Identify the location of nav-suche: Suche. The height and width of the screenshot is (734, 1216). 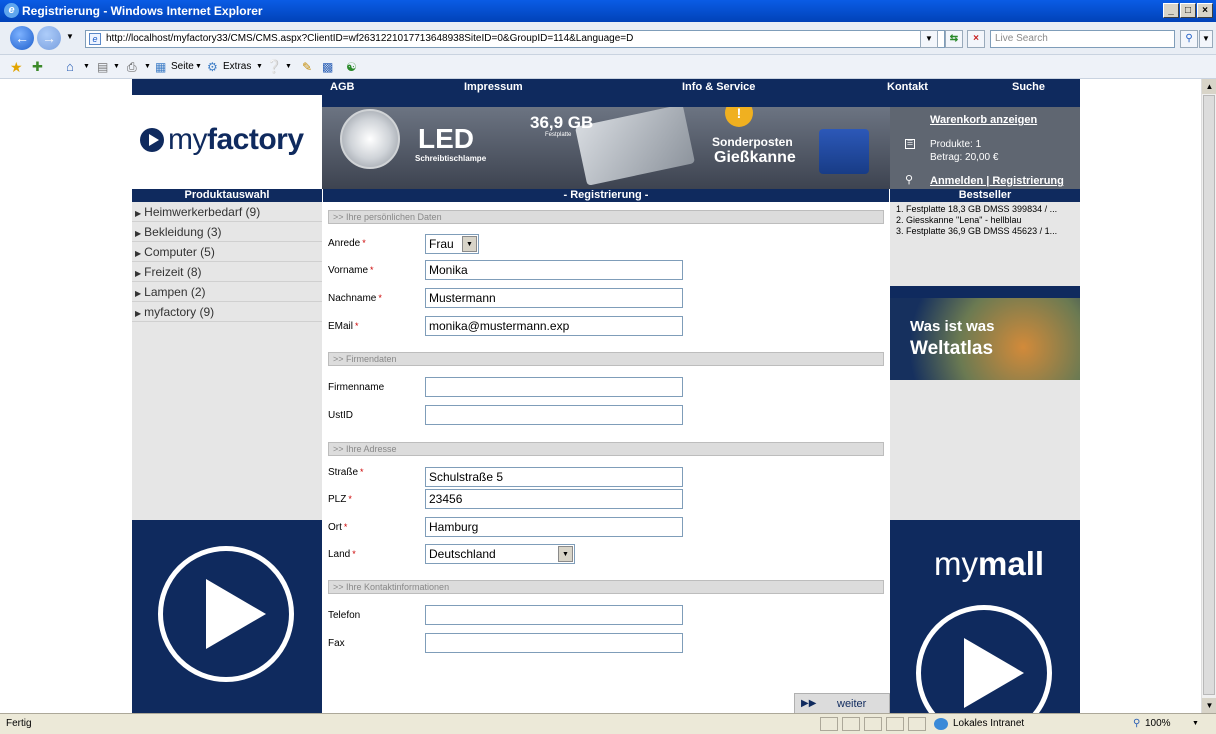
(1028, 87).